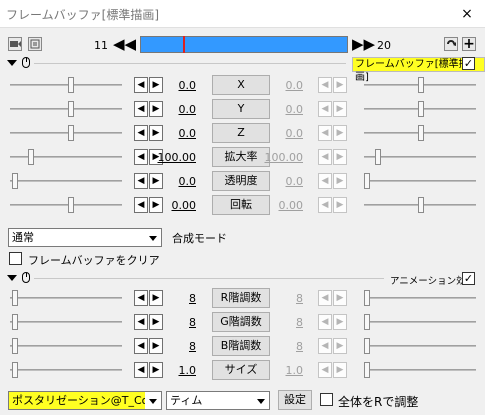 This screenshot has height=415, width=485. I want to click on adjust-r-checkbox, so click(326, 399).